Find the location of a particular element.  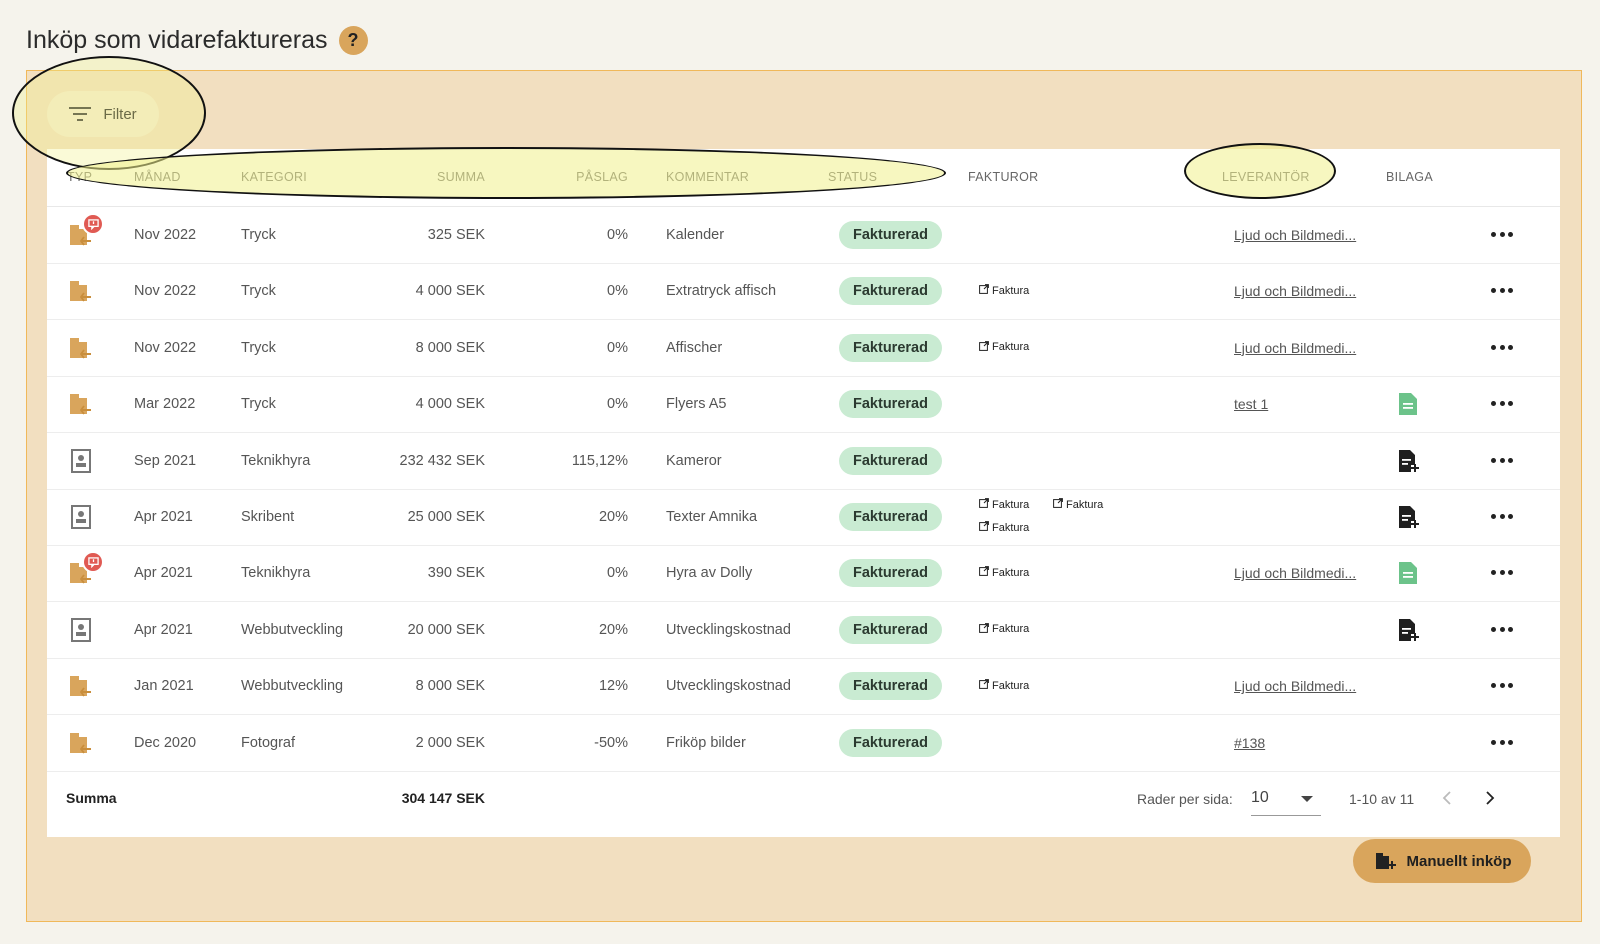

col-leverantor: LEVERANTÖR is located at coordinates (1266, 177).